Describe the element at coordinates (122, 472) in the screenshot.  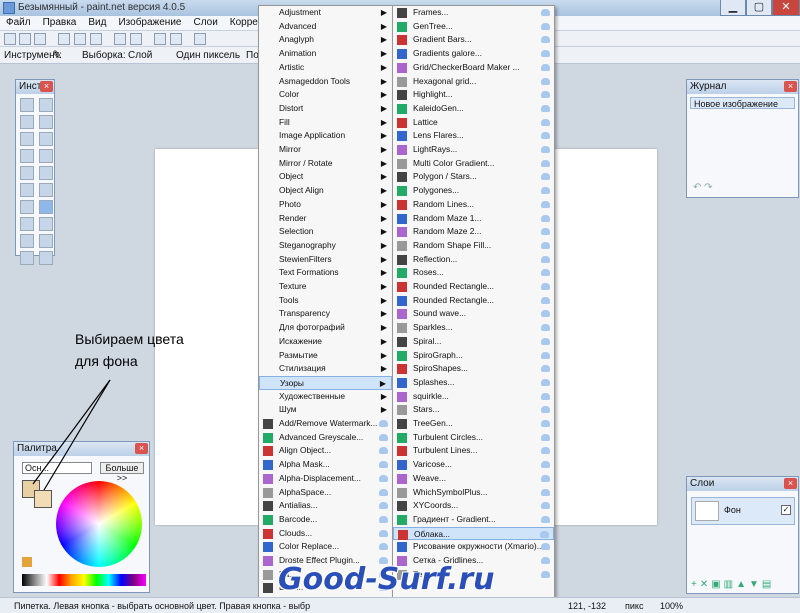
I see `more-button: Больше >>` at that location.